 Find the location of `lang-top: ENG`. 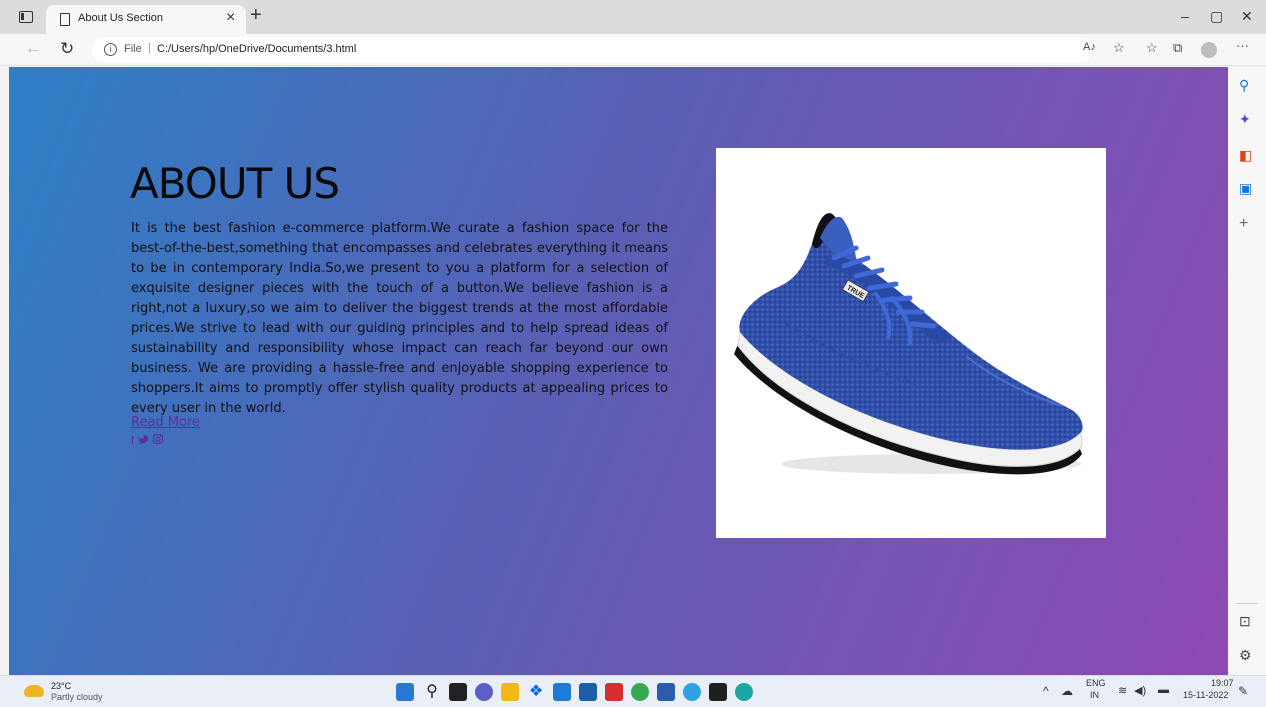

lang-top: ENG is located at coordinates (1096, 683).